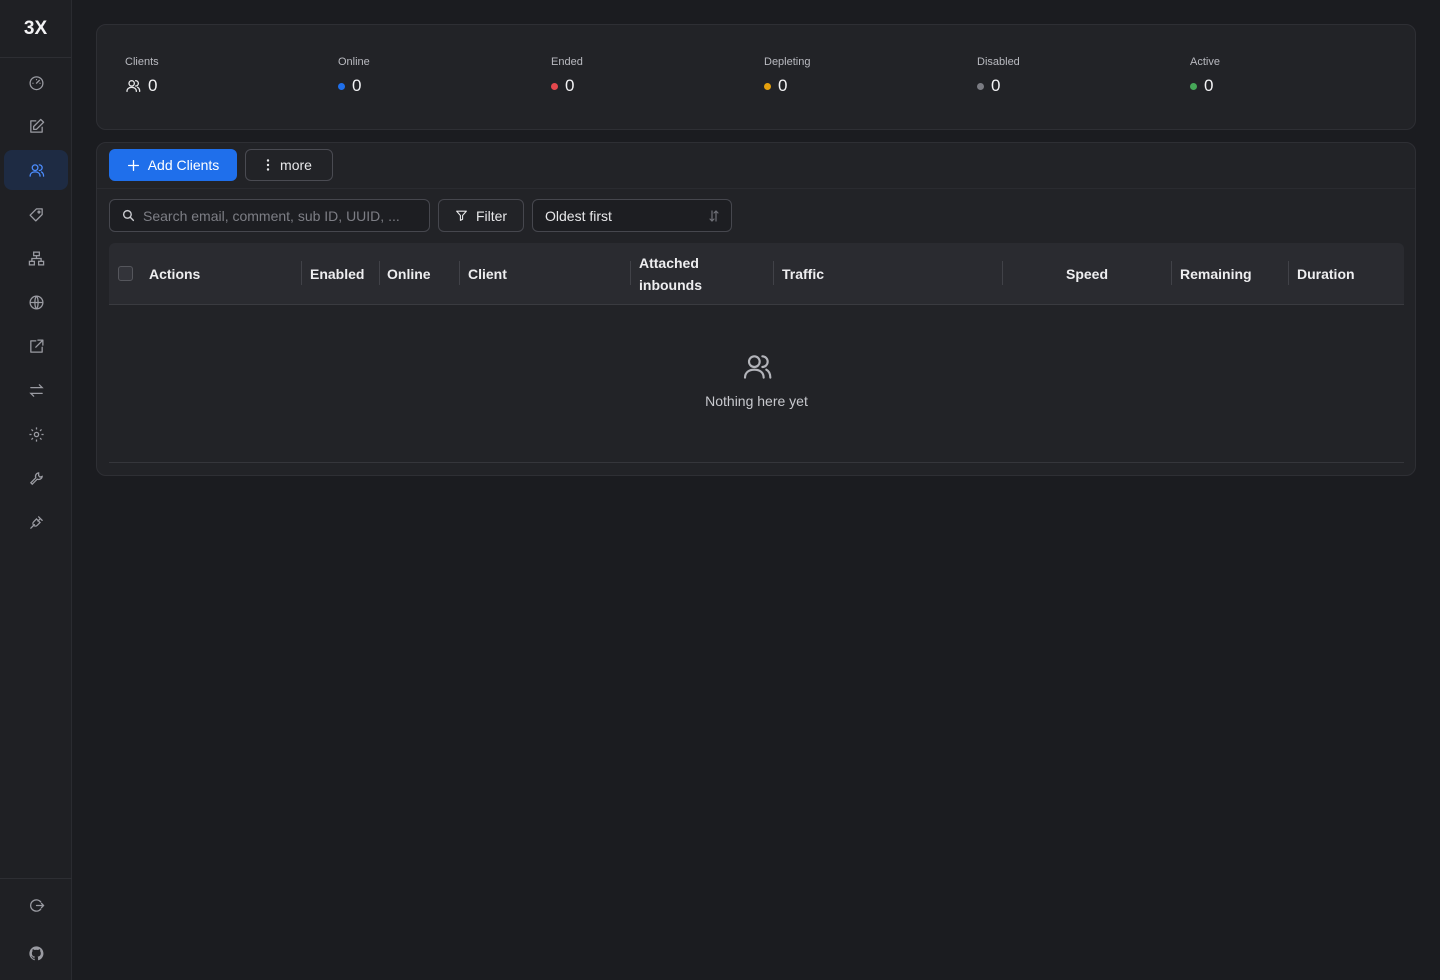 The image size is (1440, 980). Describe the element at coordinates (670, 274) in the screenshot. I see `column-attached-inbounds: Attached inbounds` at that location.